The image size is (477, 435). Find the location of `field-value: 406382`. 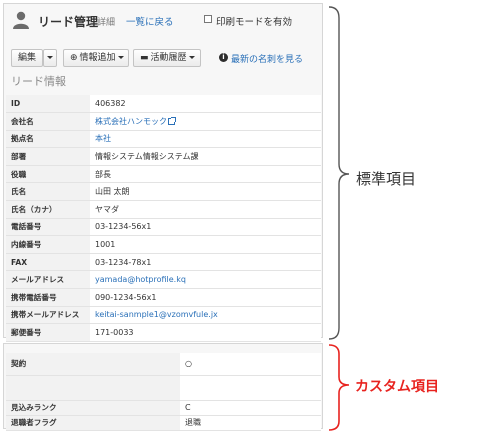

field-value: 406382 is located at coordinates (205, 104).